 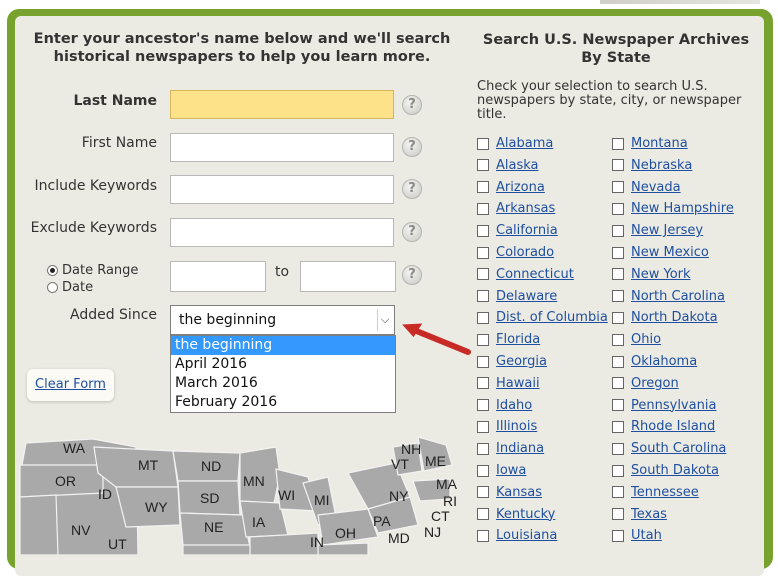 I want to click on state-link: Alaska, so click(x=517, y=165).